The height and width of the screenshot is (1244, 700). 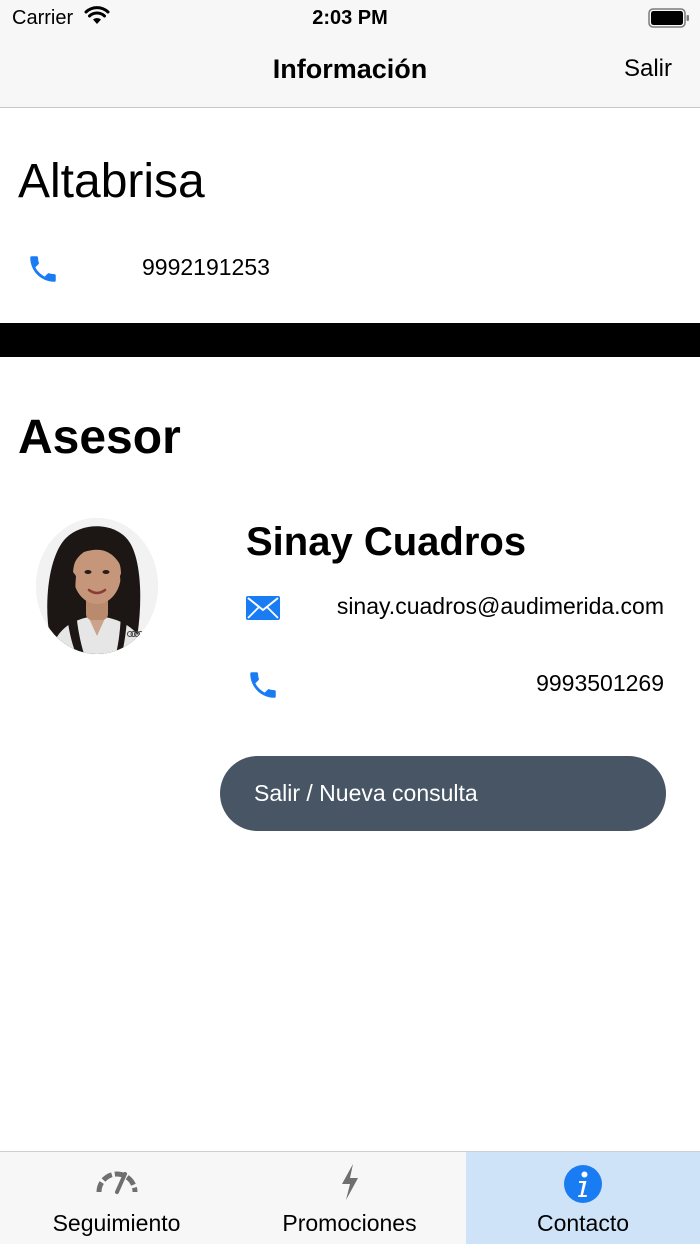 What do you see at coordinates (386, 542) in the screenshot?
I see `advisor-name: Sinay Cuadros` at bounding box center [386, 542].